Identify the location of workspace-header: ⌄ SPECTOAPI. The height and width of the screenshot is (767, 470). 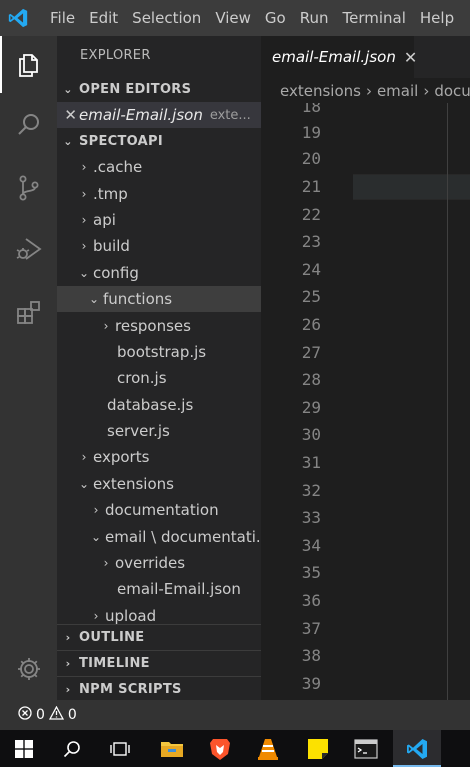
(159, 141).